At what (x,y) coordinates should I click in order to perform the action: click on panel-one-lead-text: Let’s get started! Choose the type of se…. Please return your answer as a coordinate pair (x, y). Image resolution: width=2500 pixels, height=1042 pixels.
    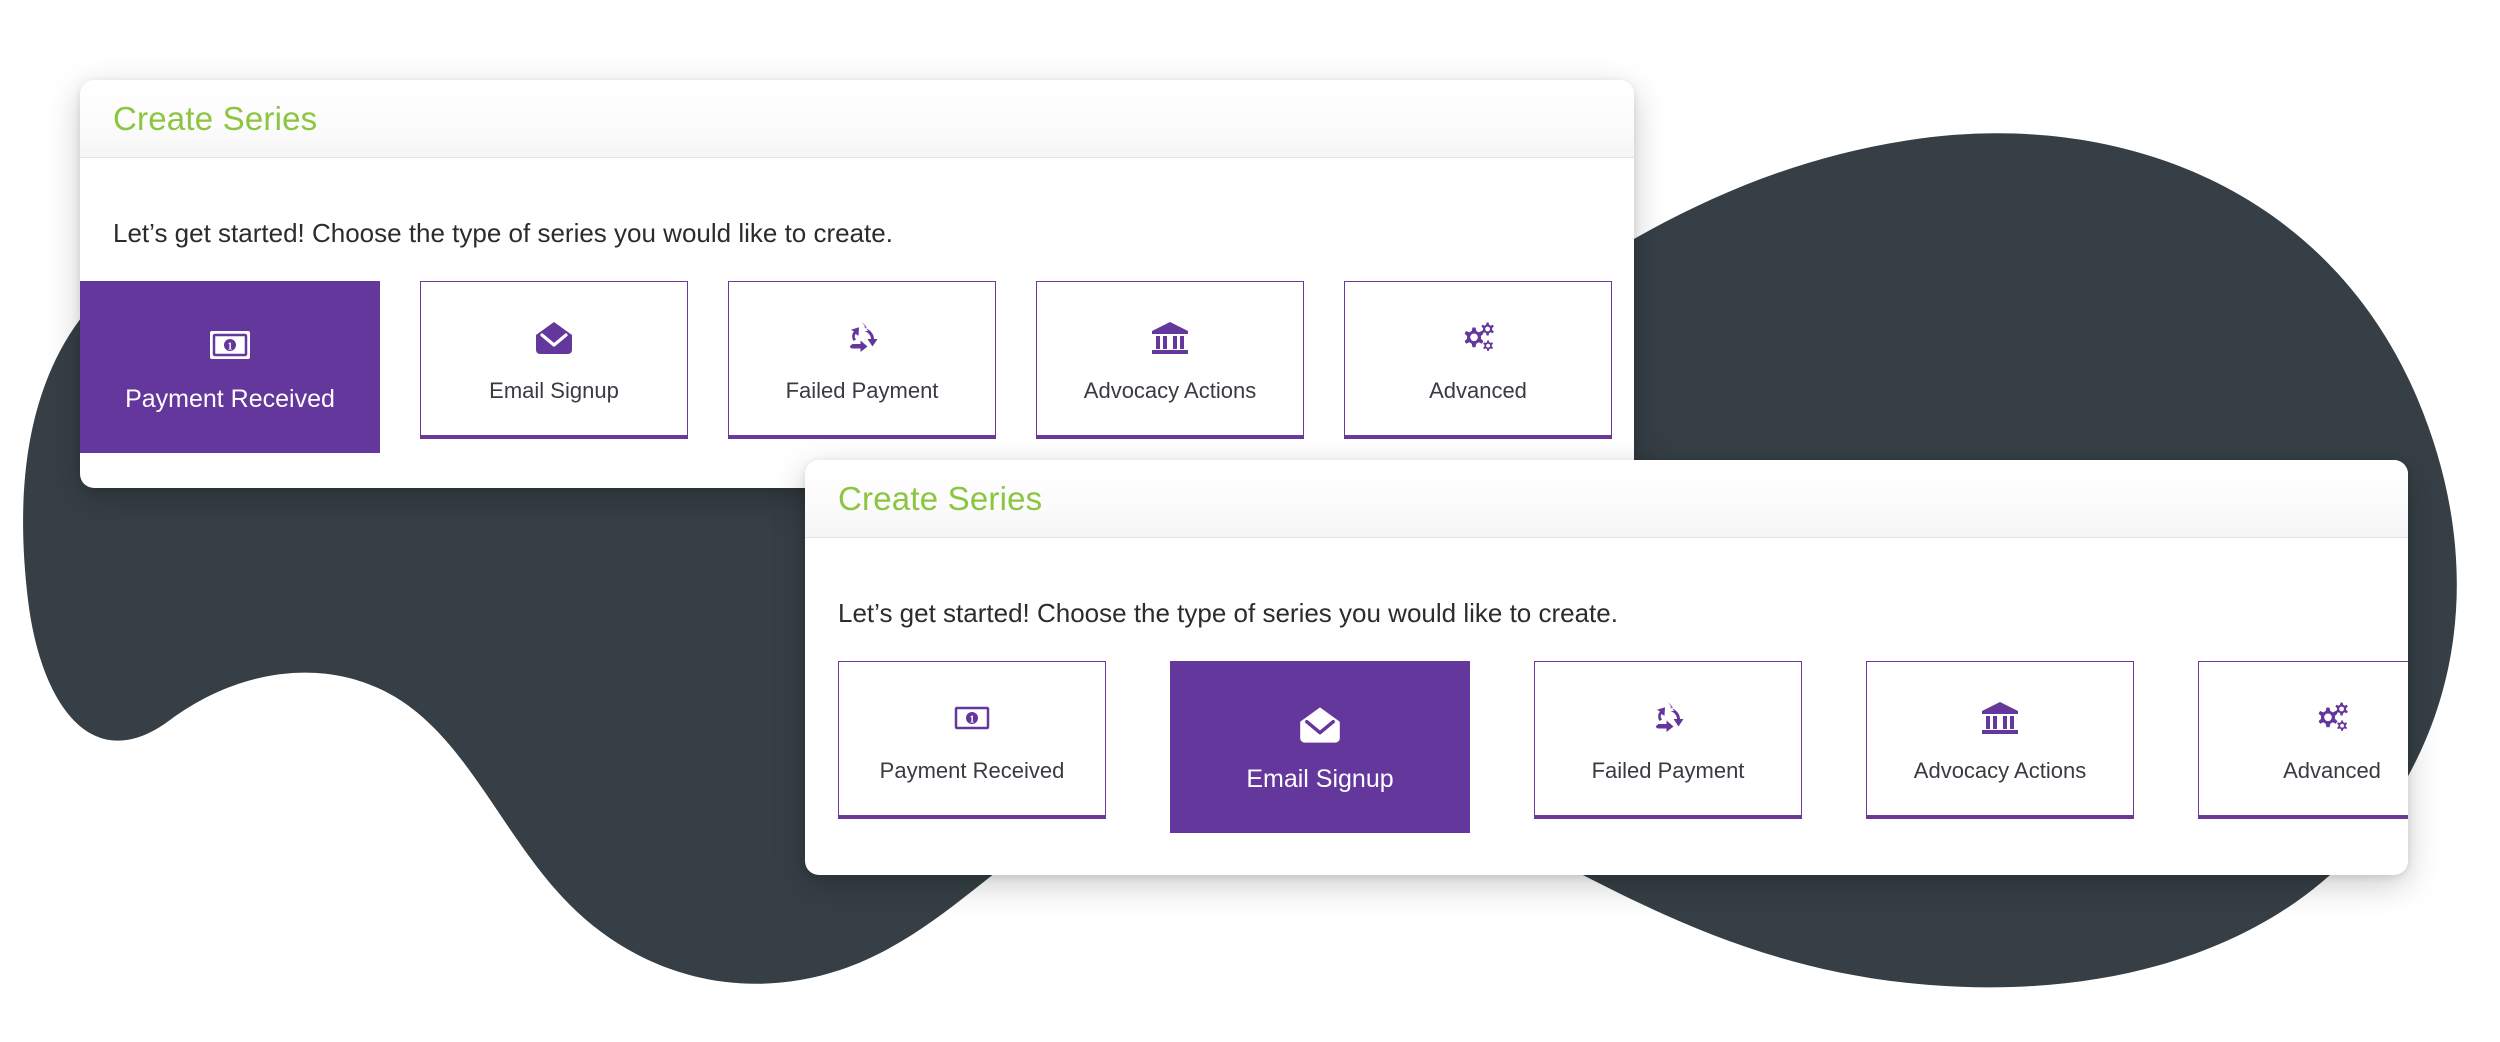
    Looking at the image, I should click on (503, 233).